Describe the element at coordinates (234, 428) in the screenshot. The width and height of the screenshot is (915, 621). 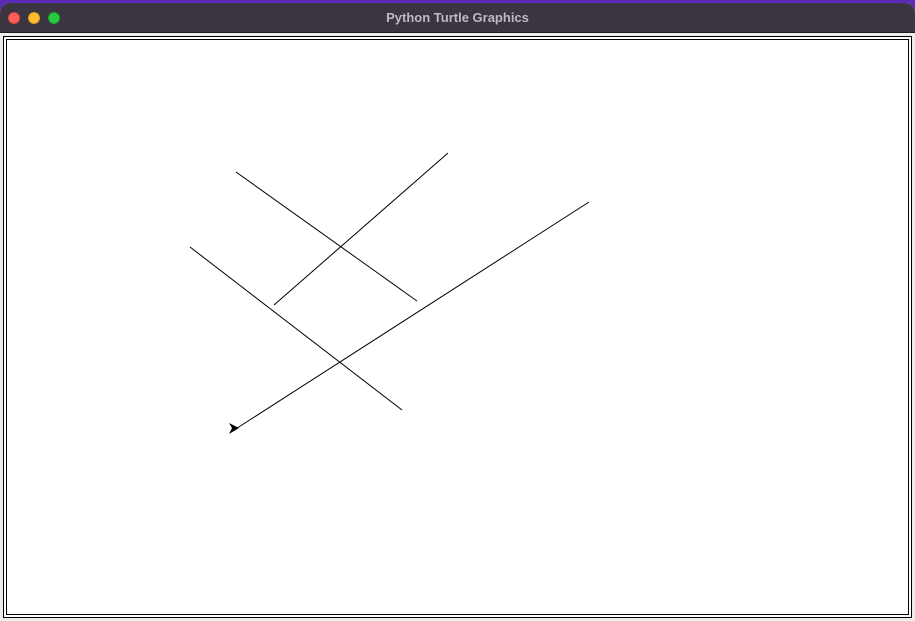
I see `turtle-arrow-icon` at that location.